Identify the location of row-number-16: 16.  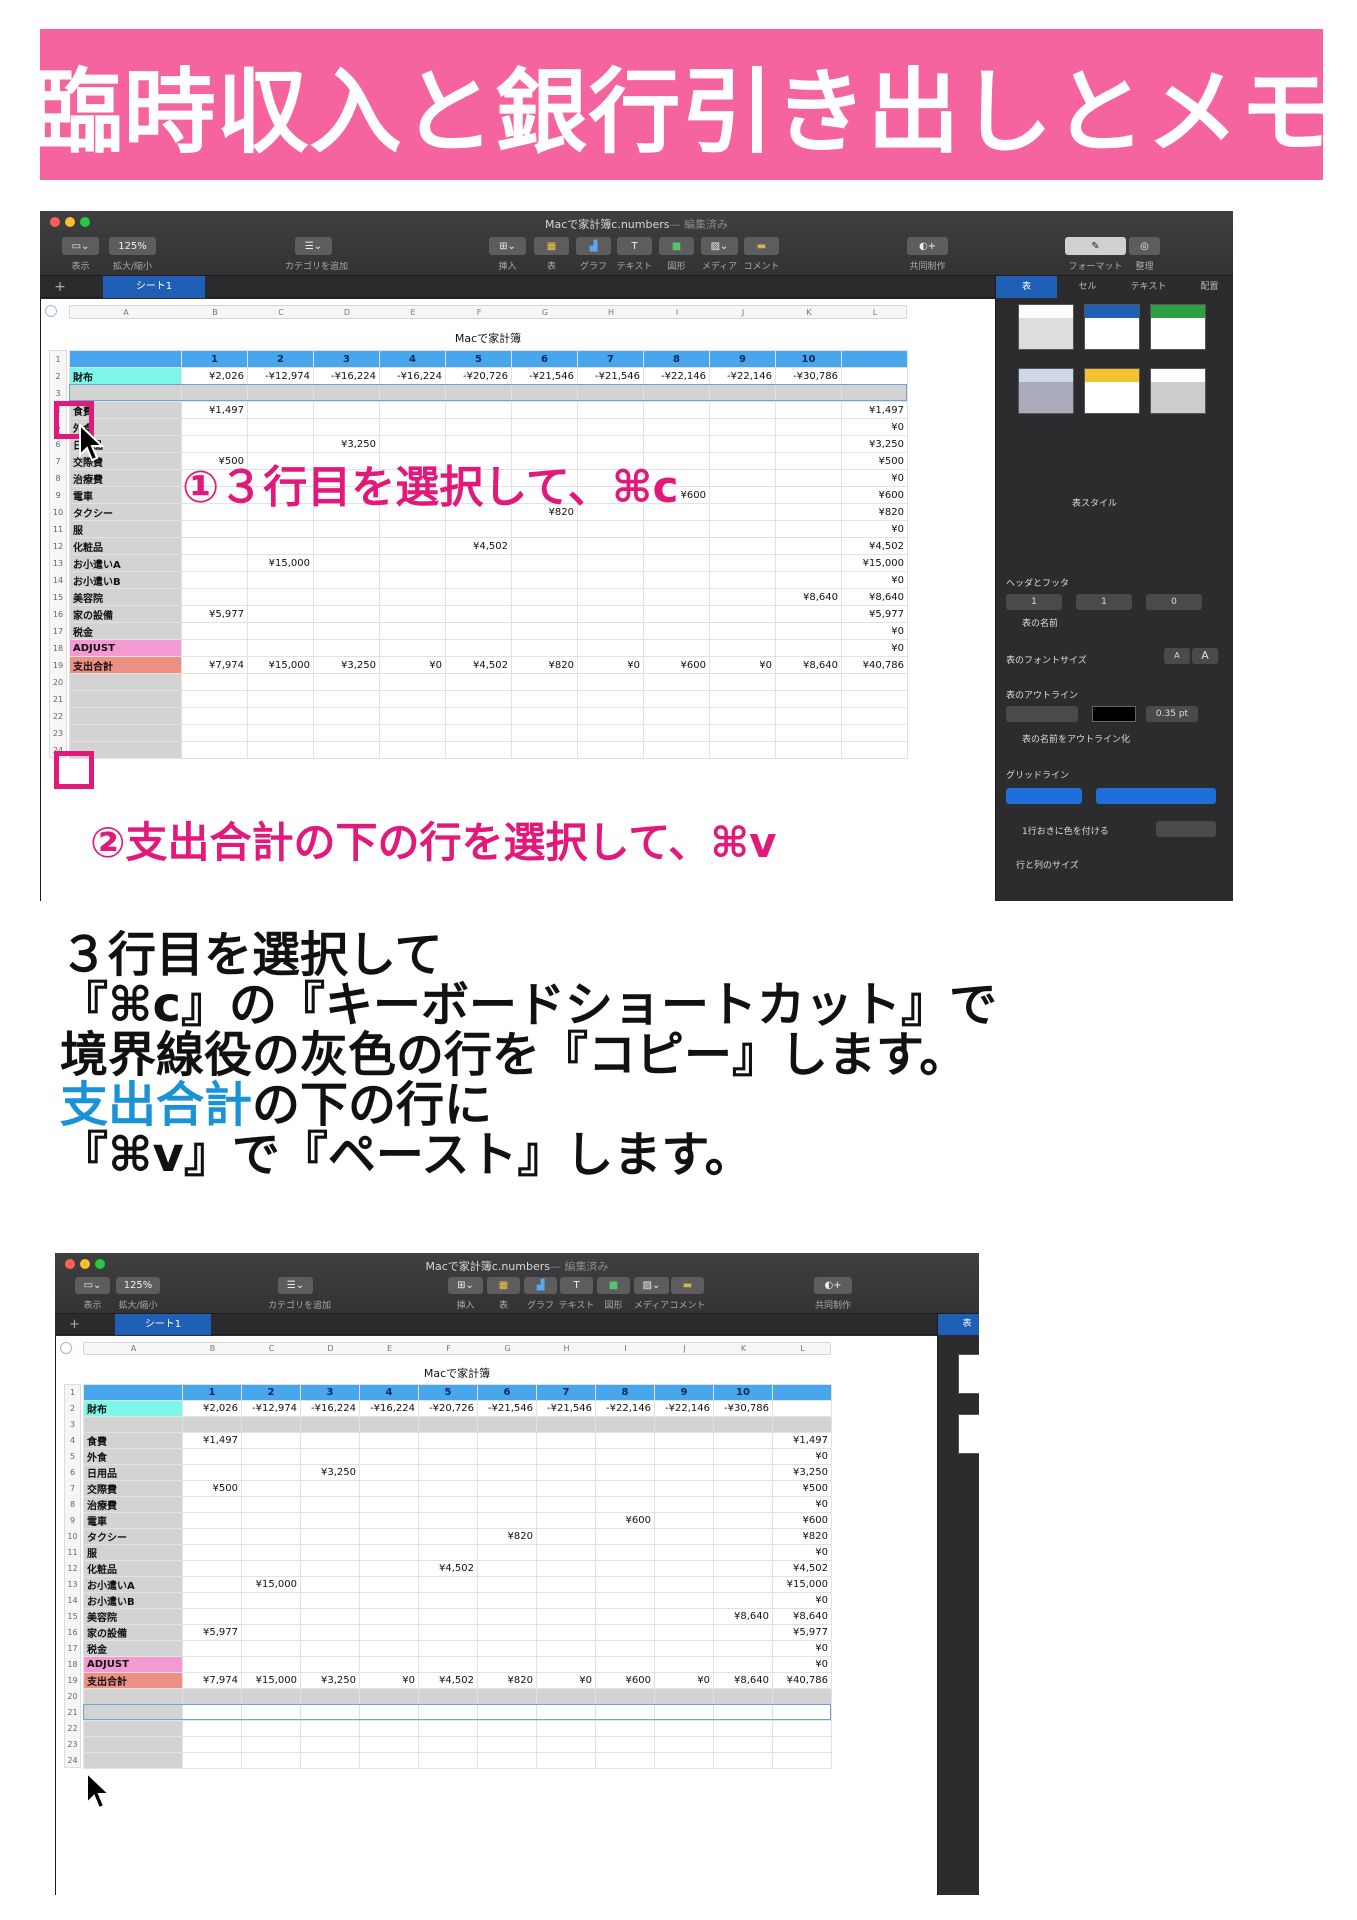
(58, 614).